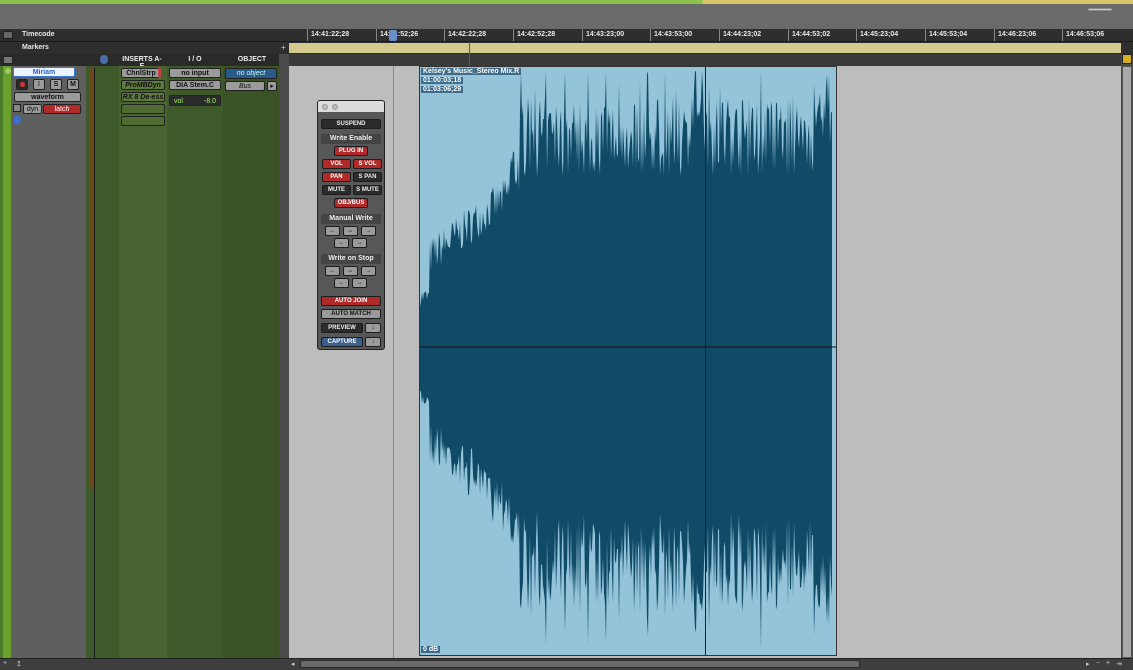 This screenshot has width=1133, height=670. I want to click on scroll-left-icon: ◂, so click(293, 664).